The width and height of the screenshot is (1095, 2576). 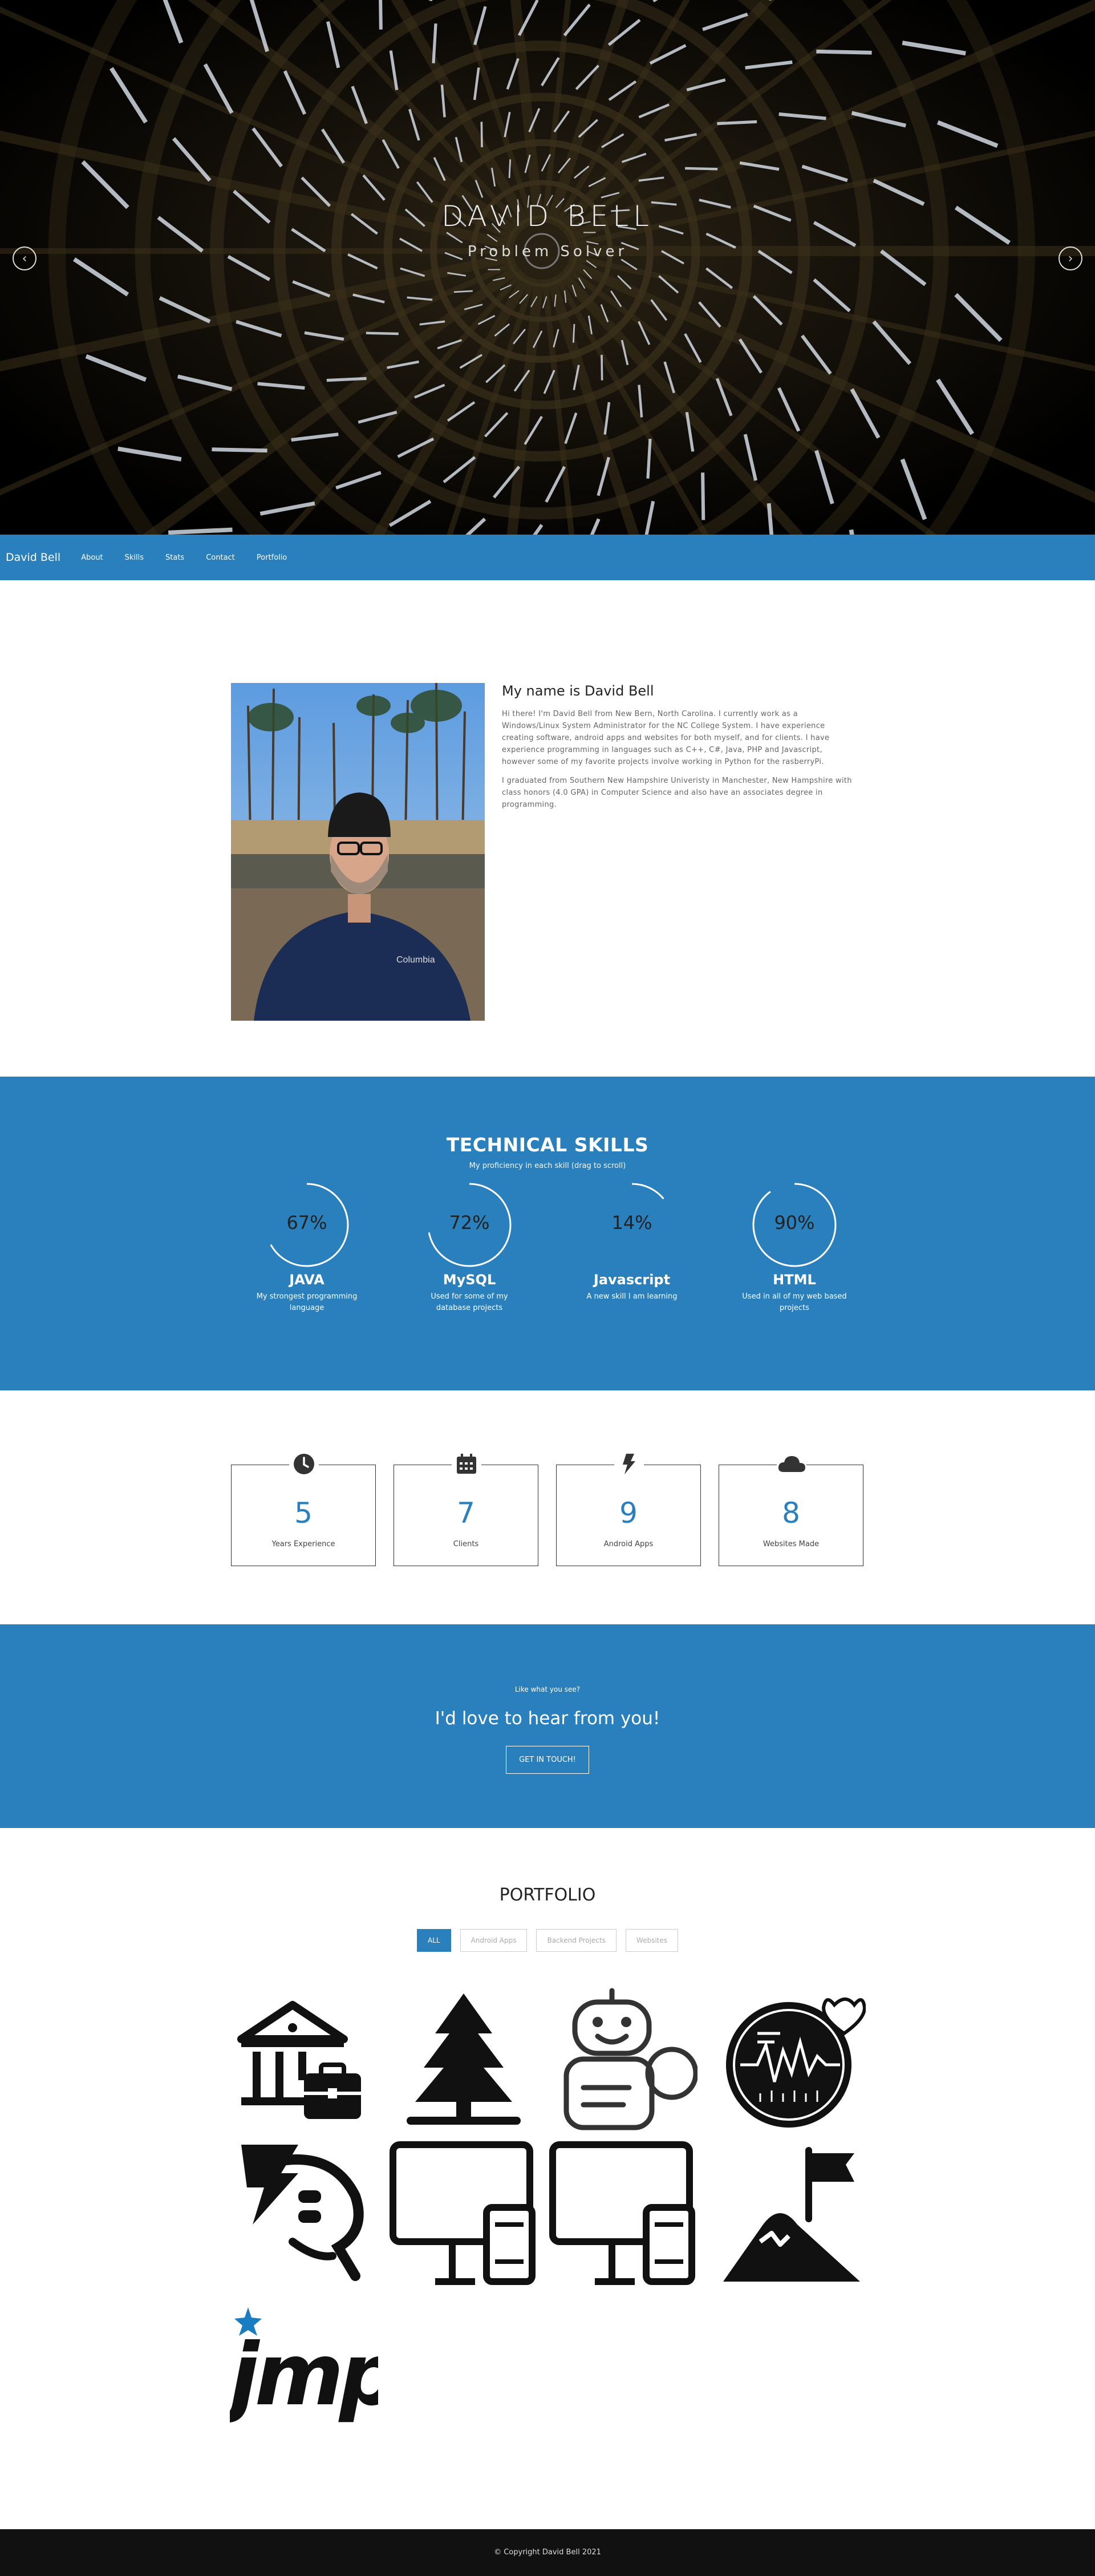 What do you see at coordinates (794, 1280) in the screenshot?
I see `skill-name: HTML` at bounding box center [794, 1280].